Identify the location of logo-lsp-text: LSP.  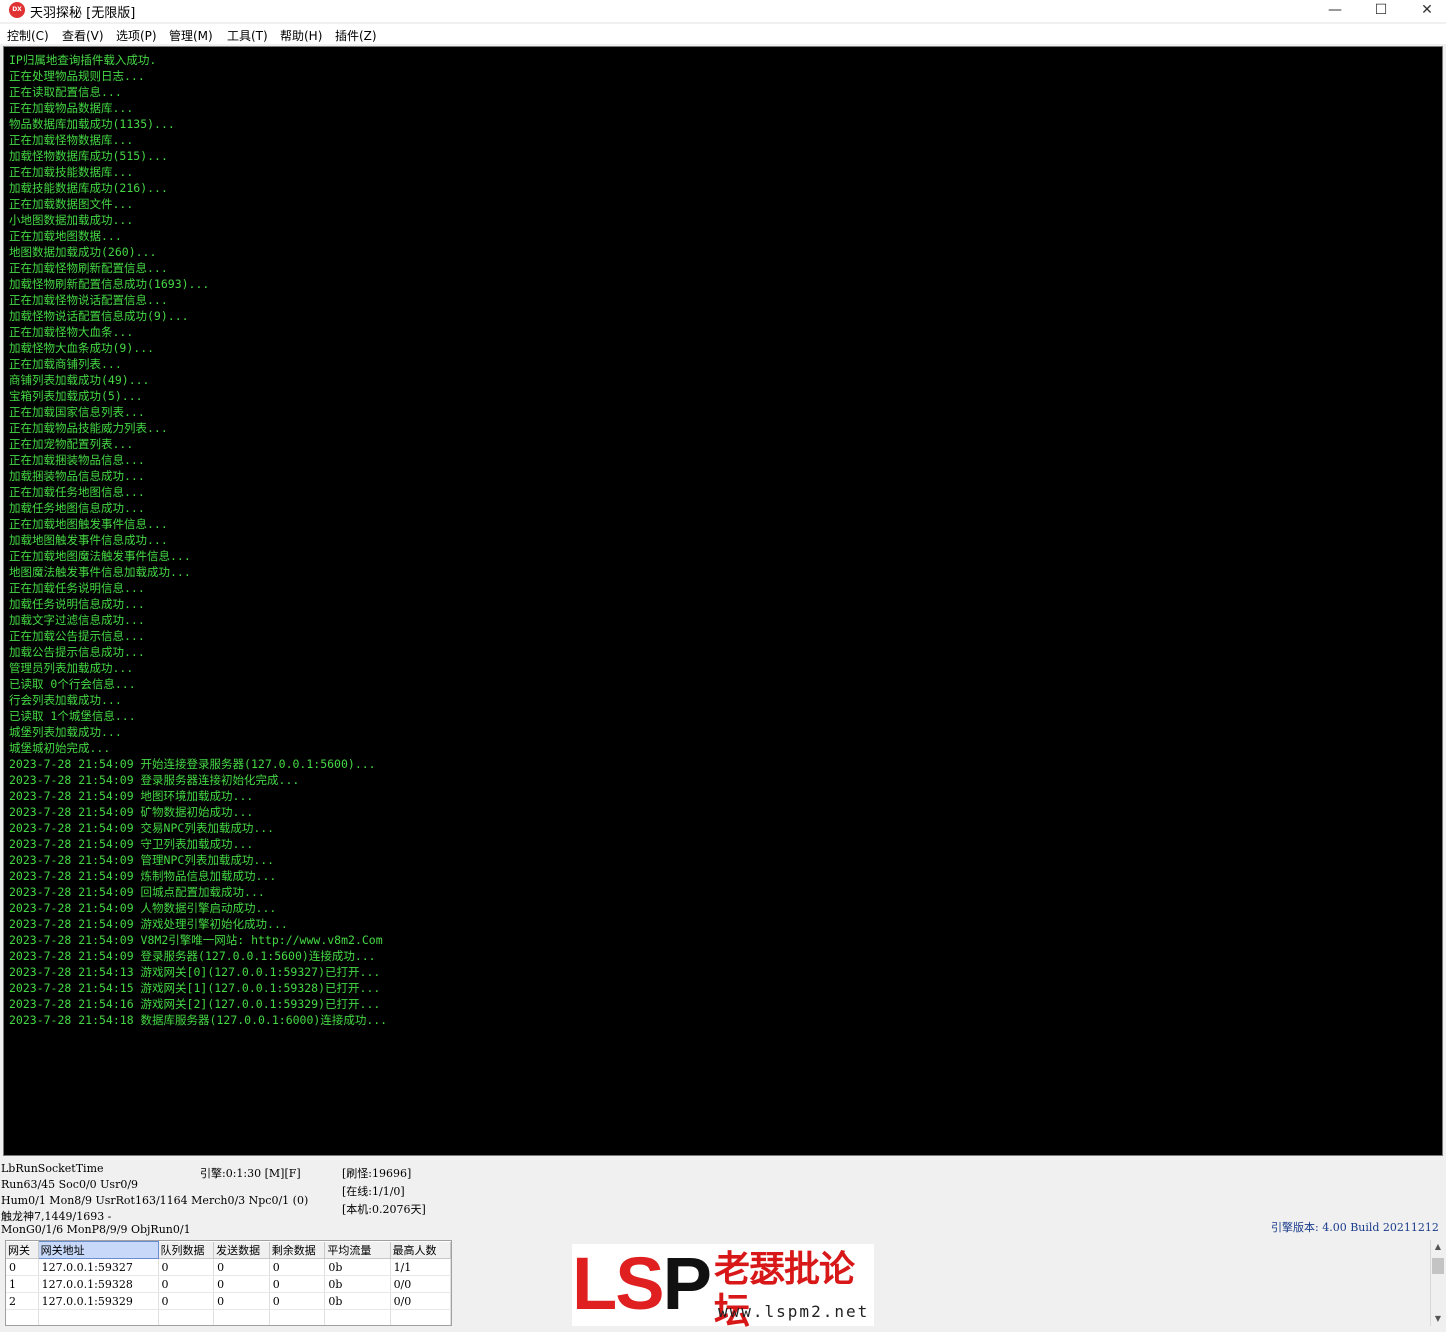
(642, 1283).